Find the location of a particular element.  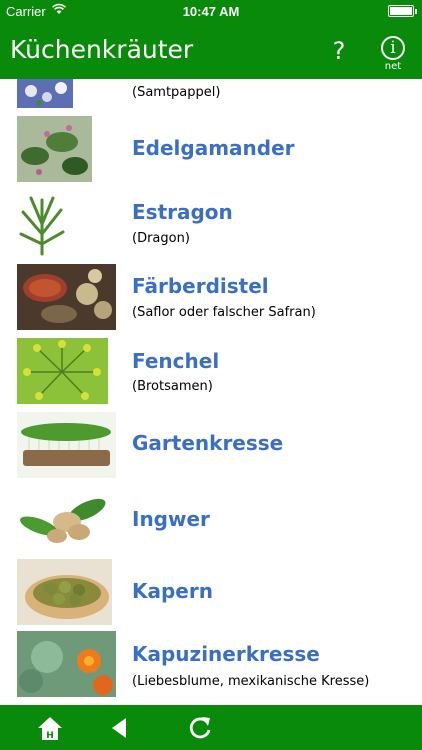

kapuzinerkresse-photo is located at coordinates (66, 664).